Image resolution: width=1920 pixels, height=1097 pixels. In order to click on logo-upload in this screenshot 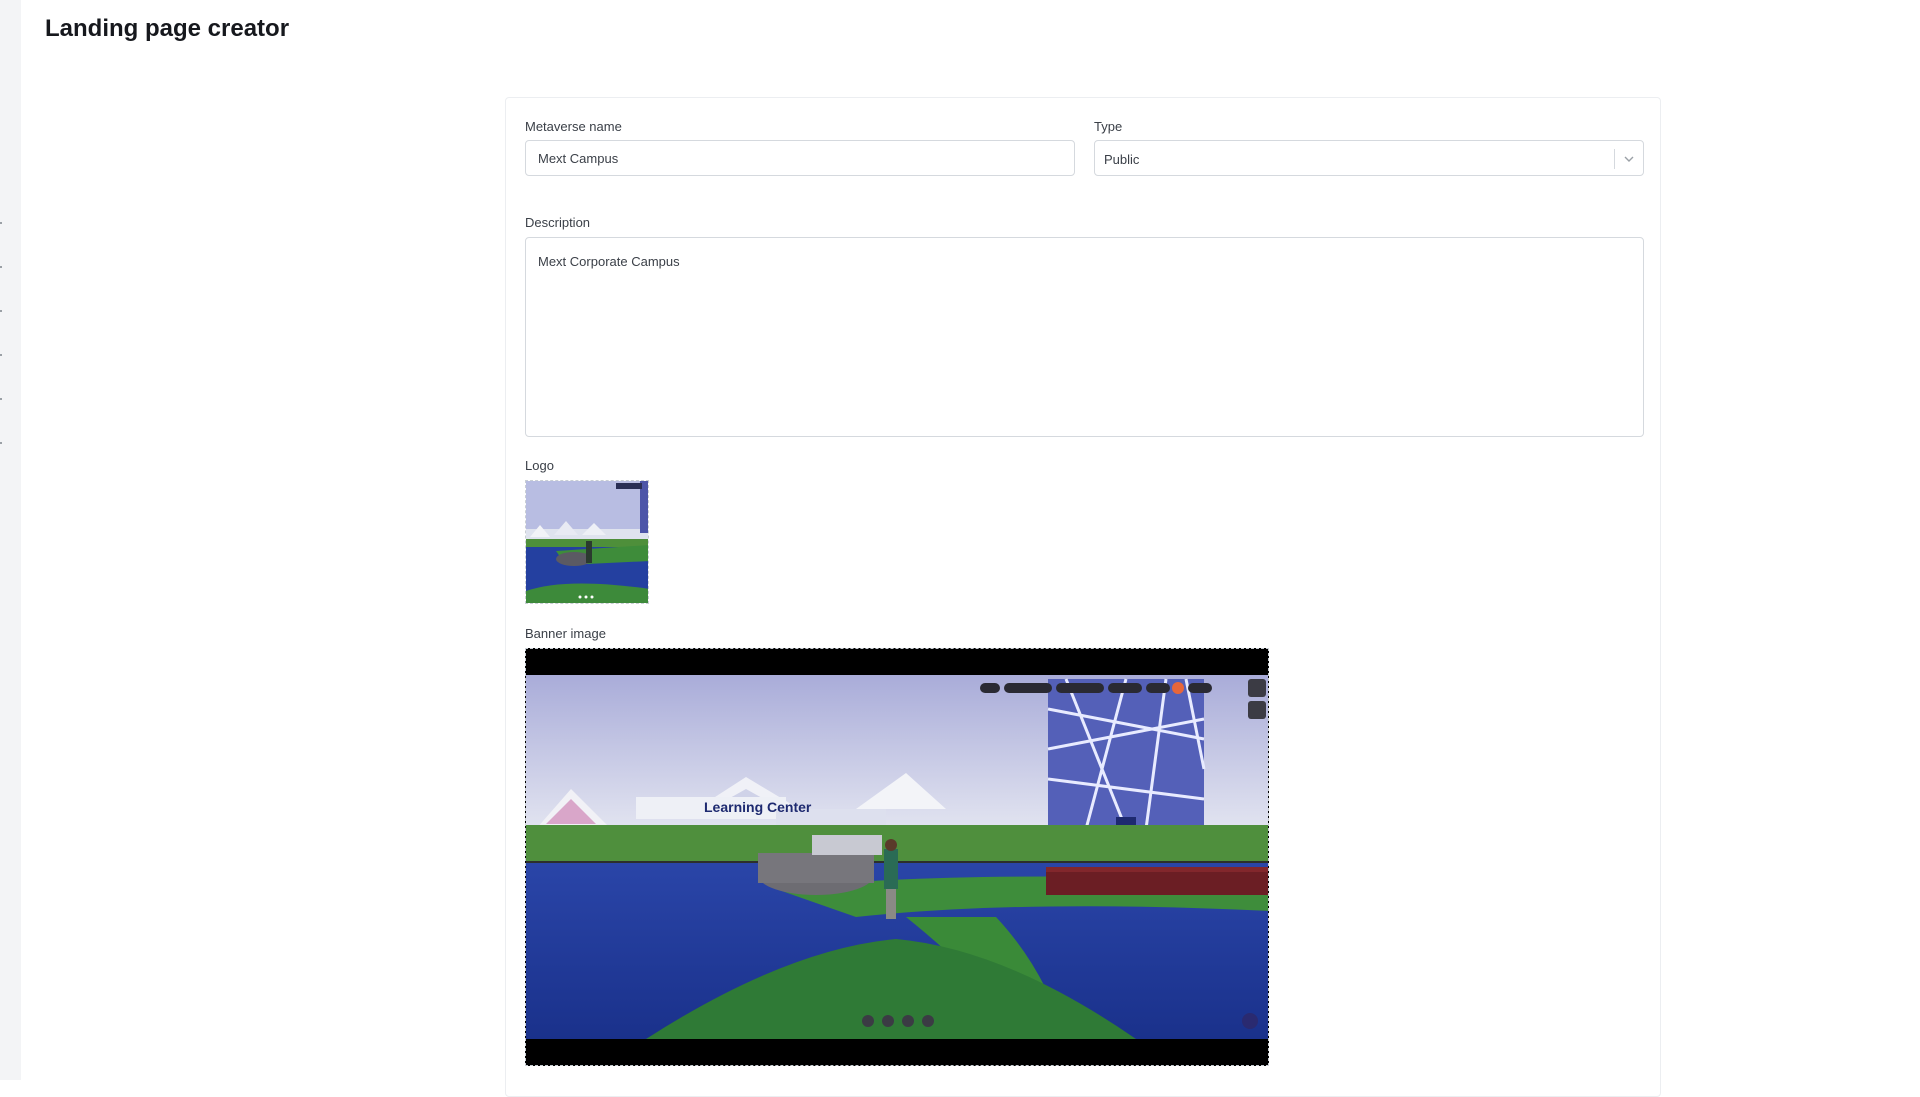, I will do `click(587, 542)`.